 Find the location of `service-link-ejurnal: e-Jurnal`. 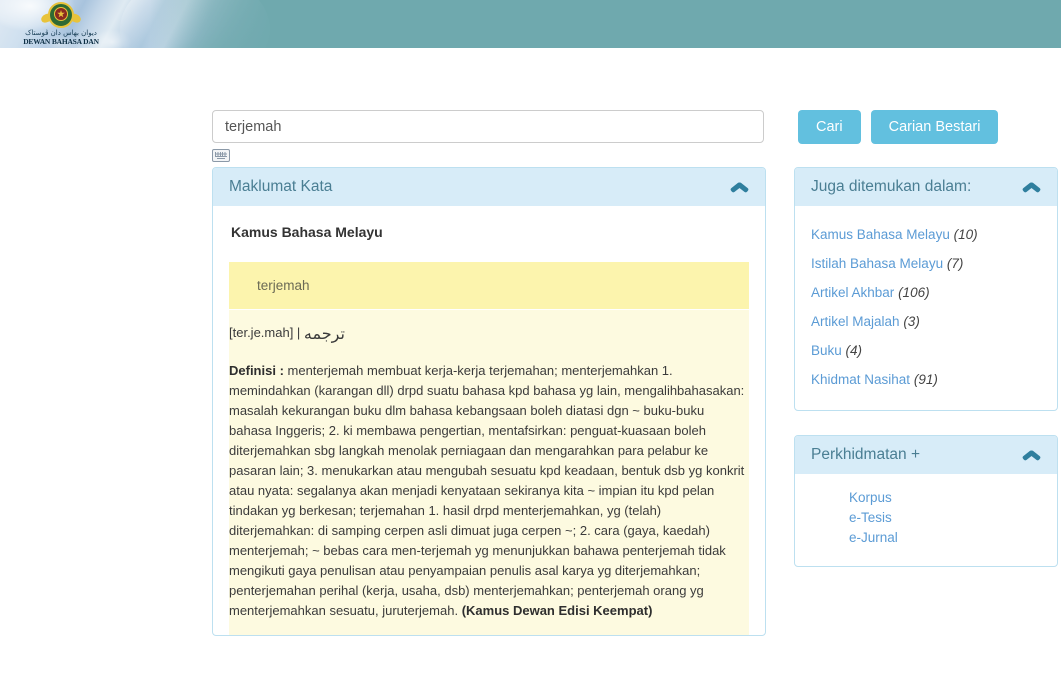

service-link-ejurnal: e-Jurnal is located at coordinates (953, 538).